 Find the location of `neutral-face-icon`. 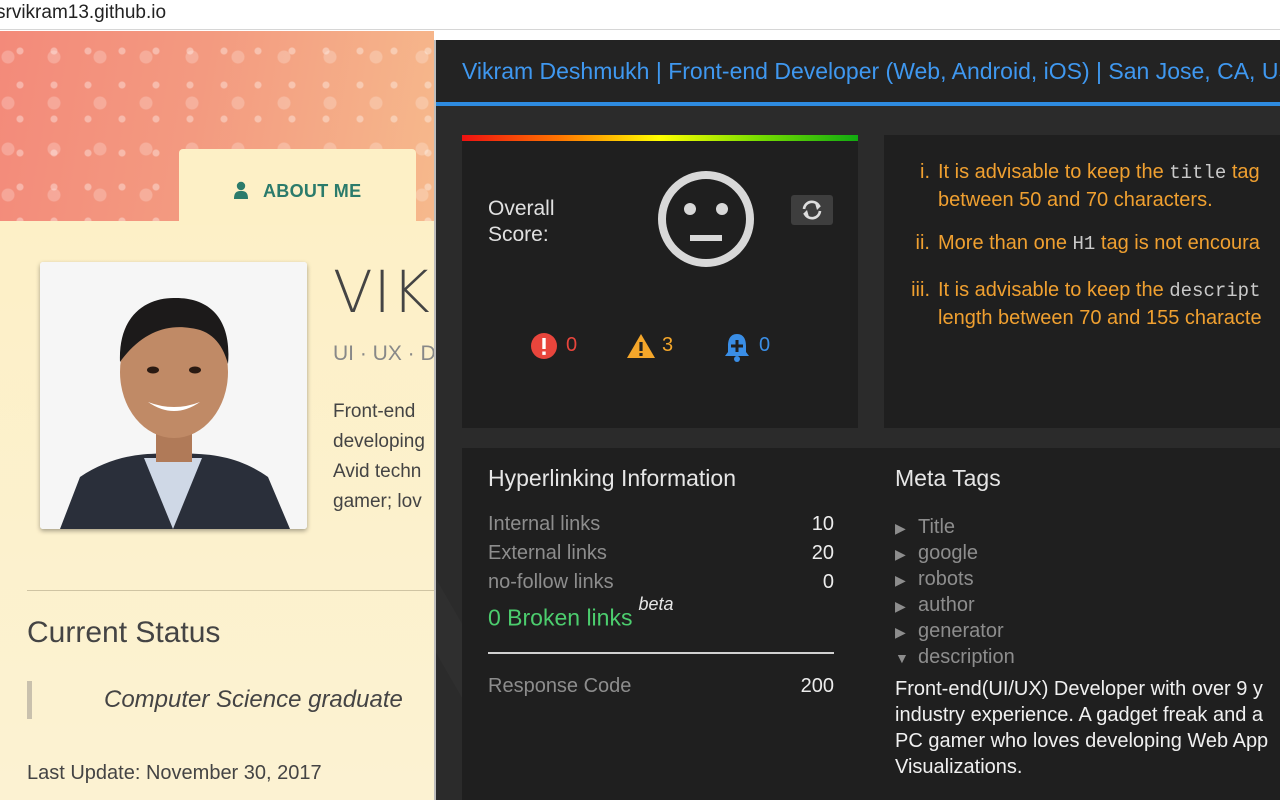

neutral-face-icon is located at coordinates (706, 219).